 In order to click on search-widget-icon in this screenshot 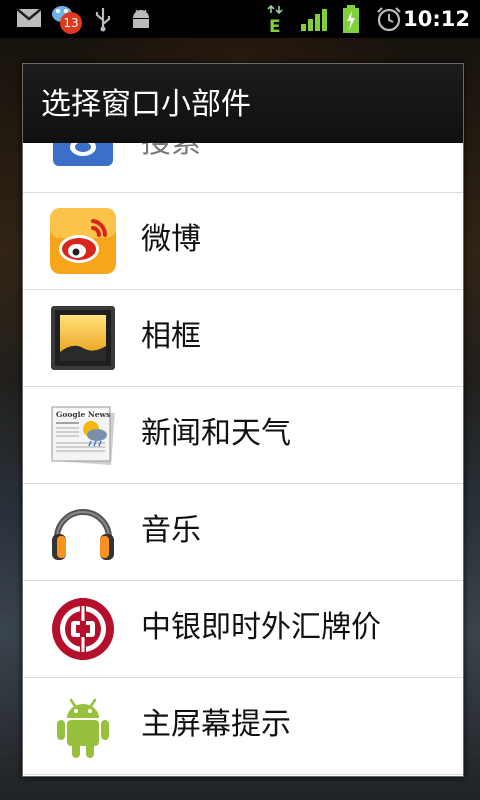, I will do `click(83, 154)`.